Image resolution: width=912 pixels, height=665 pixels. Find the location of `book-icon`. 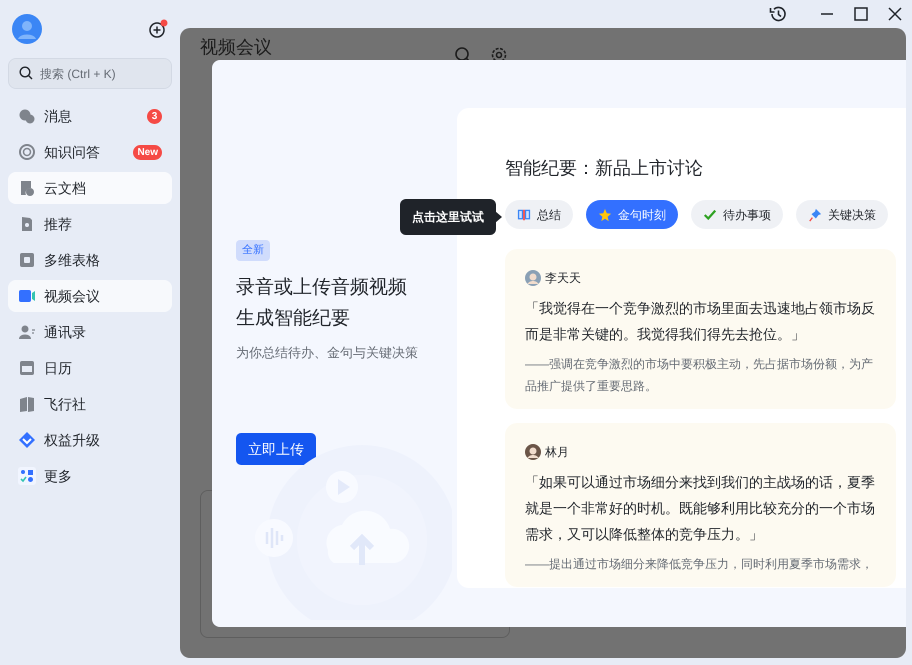

book-icon is located at coordinates (27, 404).